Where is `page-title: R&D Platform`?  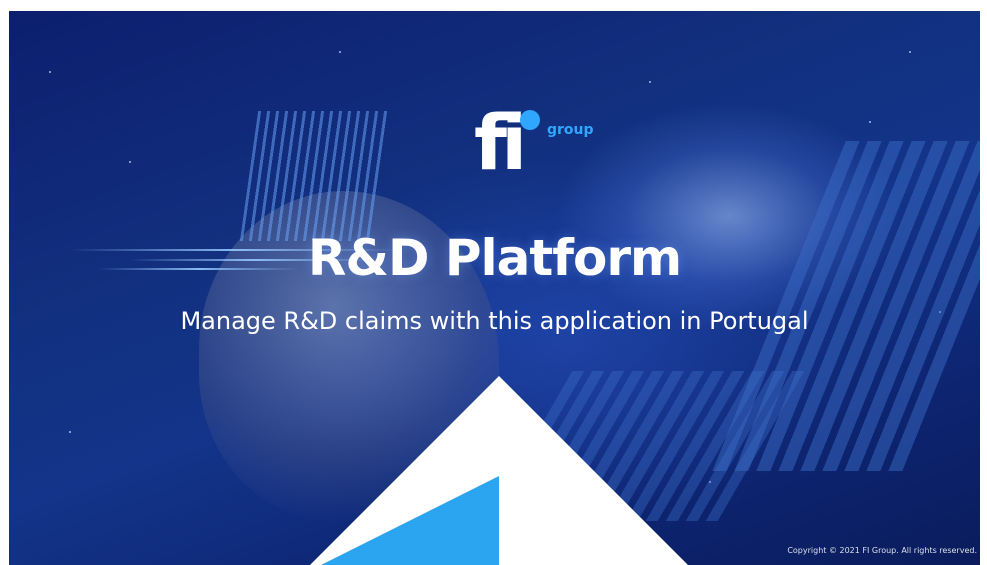 page-title: R&D Platform is located at coordinates (494, 258).